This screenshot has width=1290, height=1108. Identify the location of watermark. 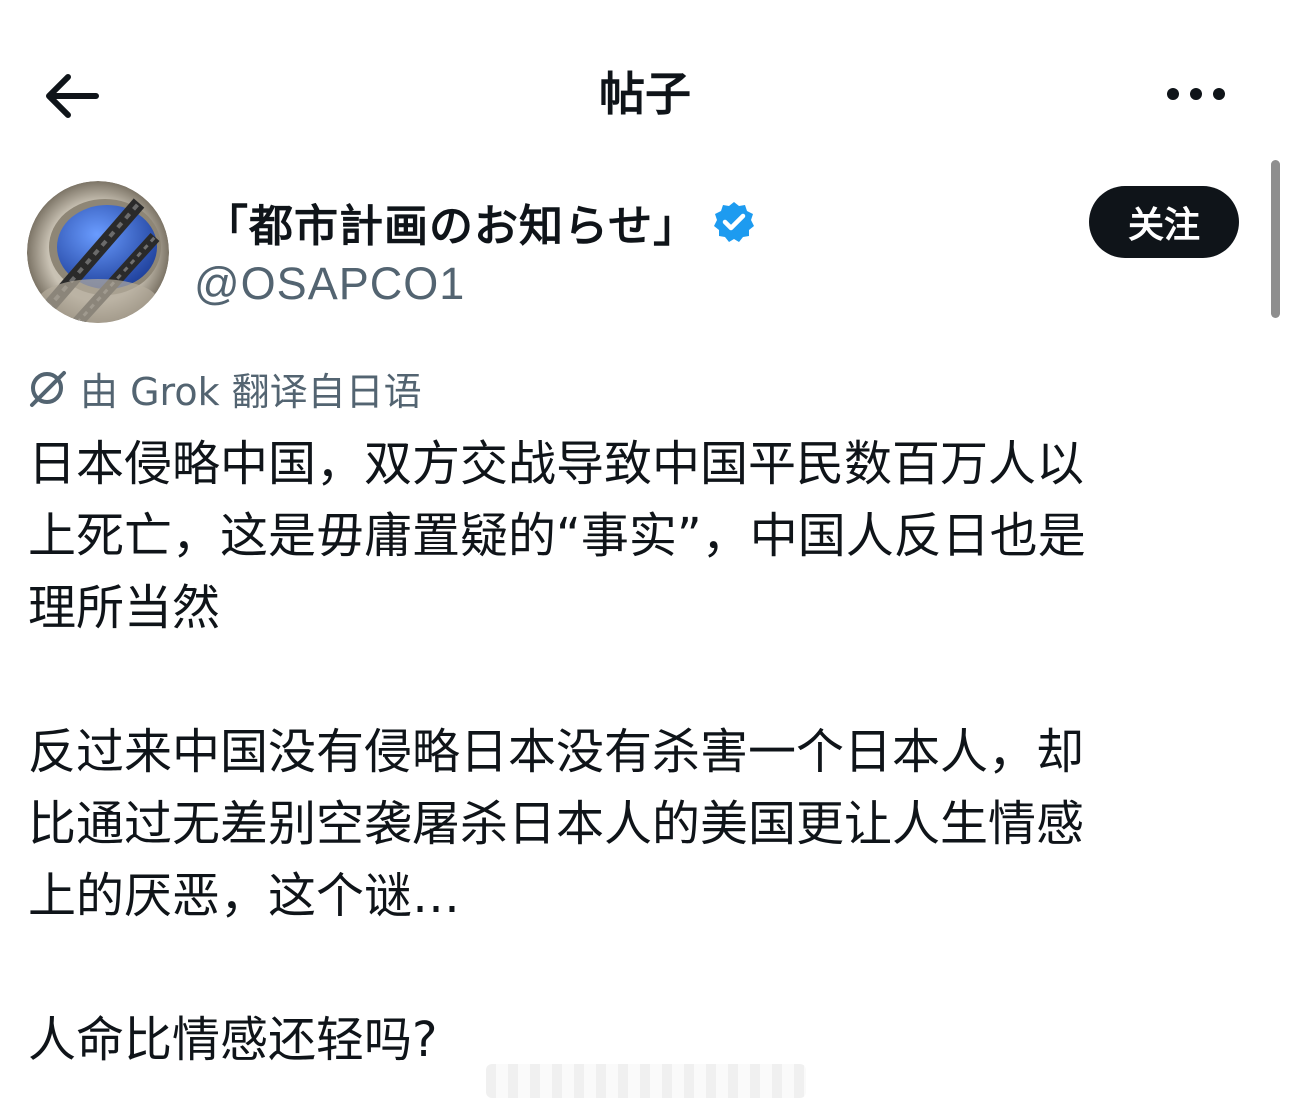
(646, 1081).